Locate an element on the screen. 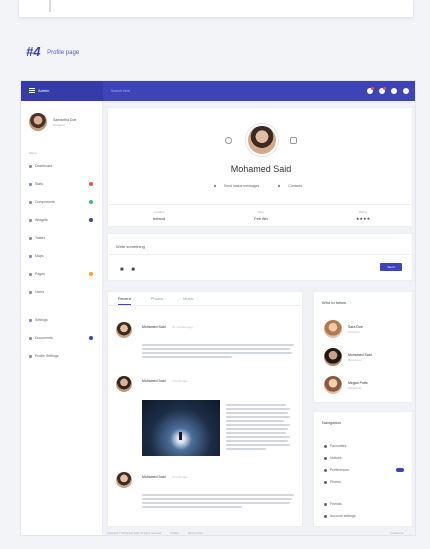 This screenshot has height=549, width=430. sidebar-item: Profile Settings is located at coordinates (62, 356).